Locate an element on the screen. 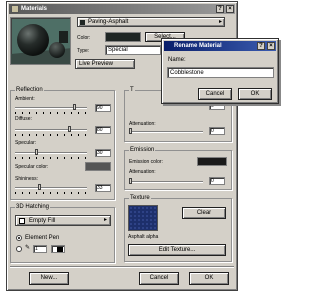 The image size is (320, 294). specular-color-swatch is located at coordinates (98, 166).